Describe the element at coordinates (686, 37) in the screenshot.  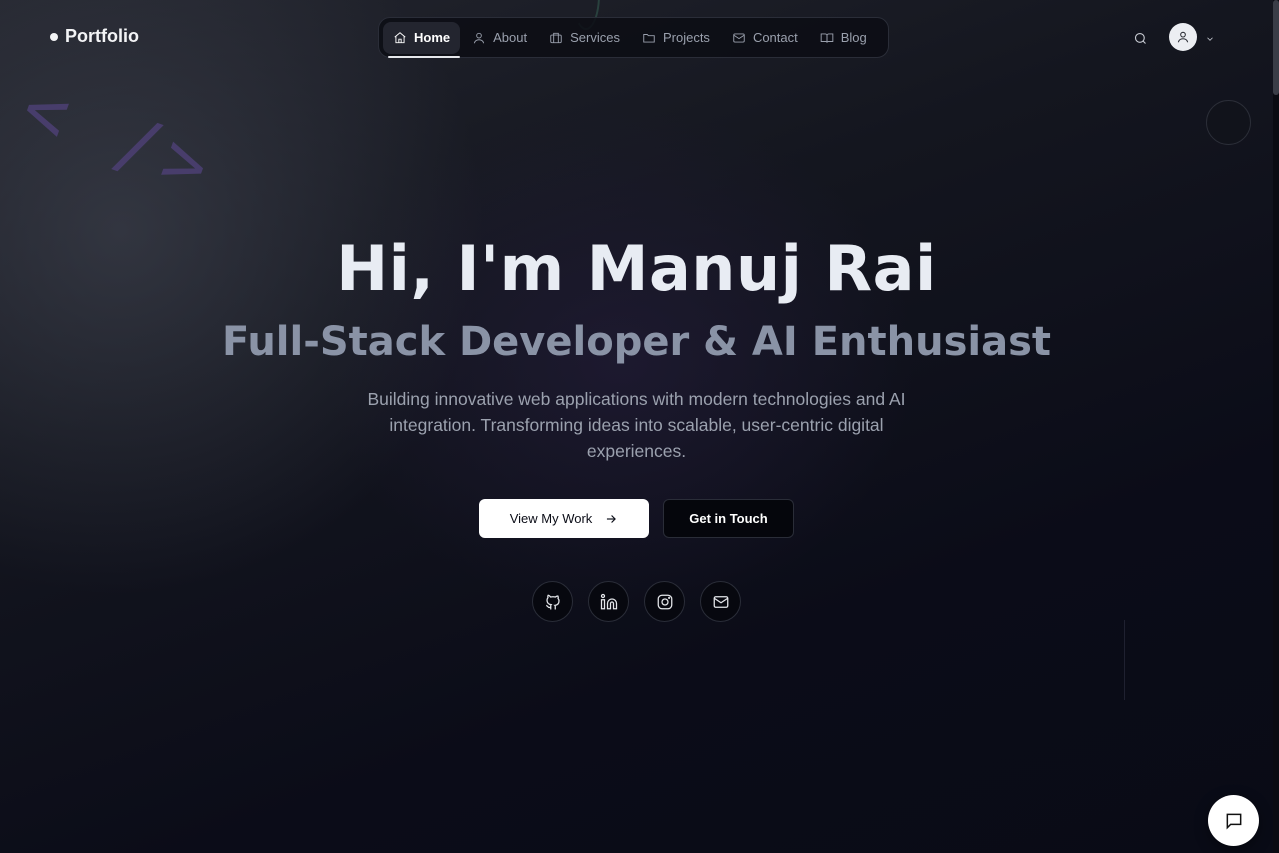
I see `nav-item-label: Projects` at that location.